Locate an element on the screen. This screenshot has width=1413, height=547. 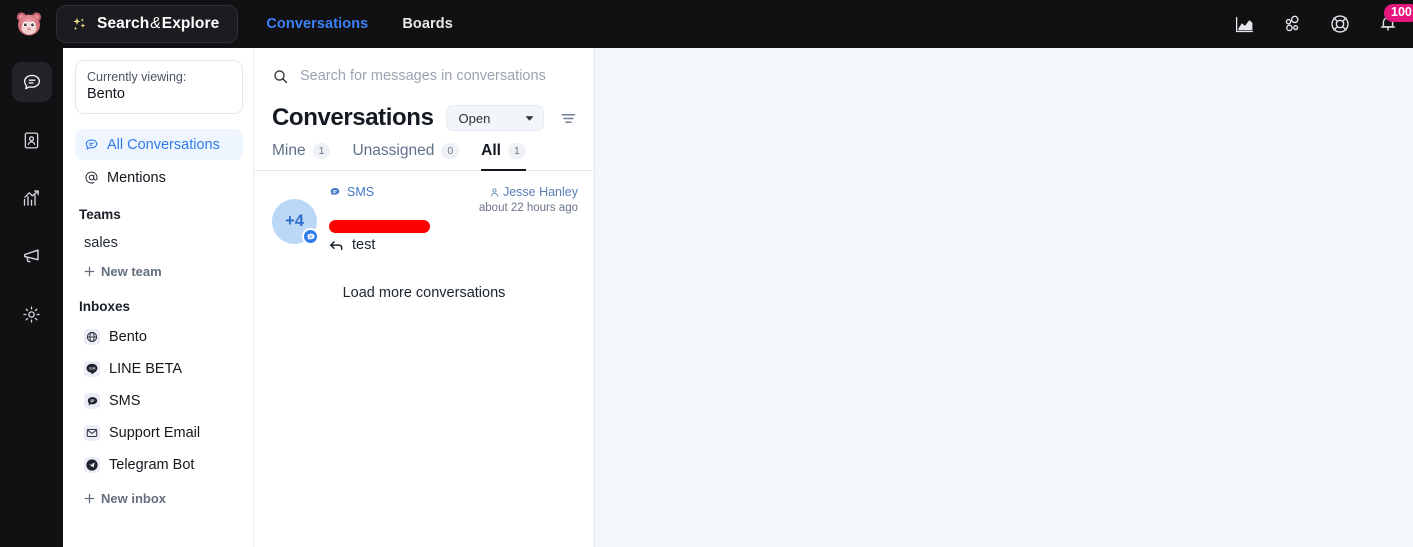
tab-all: All 1 is located at coordinates (503, 156).